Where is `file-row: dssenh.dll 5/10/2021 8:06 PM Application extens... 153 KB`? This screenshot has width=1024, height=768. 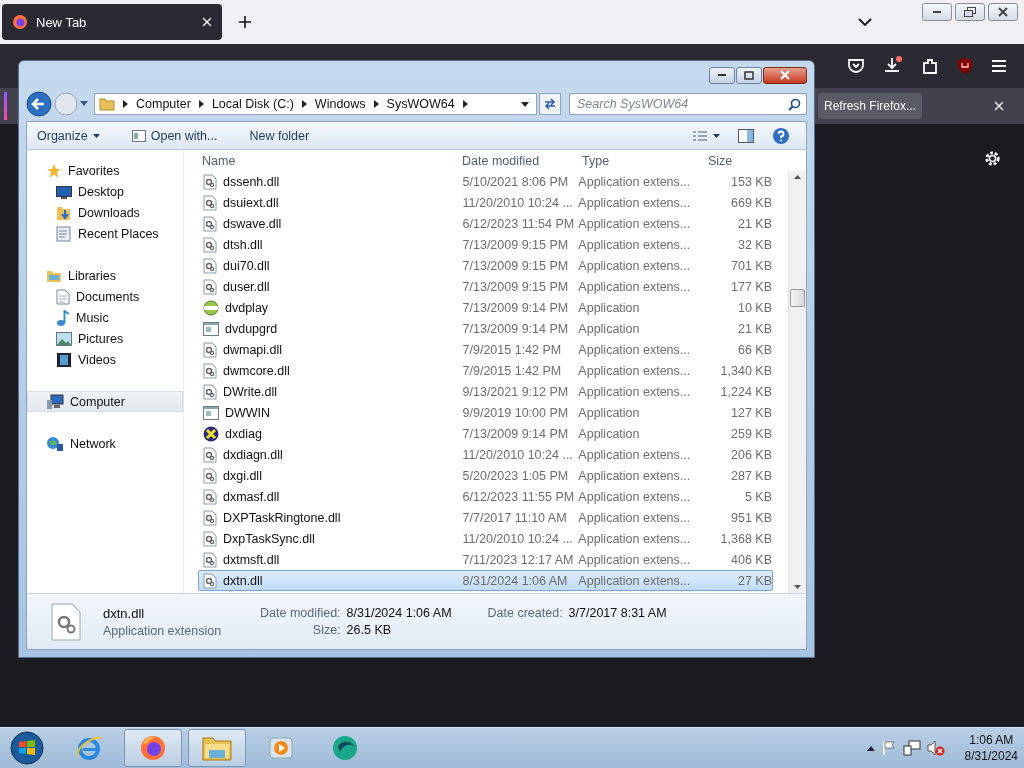
file-row: dssenh.dll 5/10/2021 8:06 PM Application extens... 153 KB is located at coordinates (485, 181).